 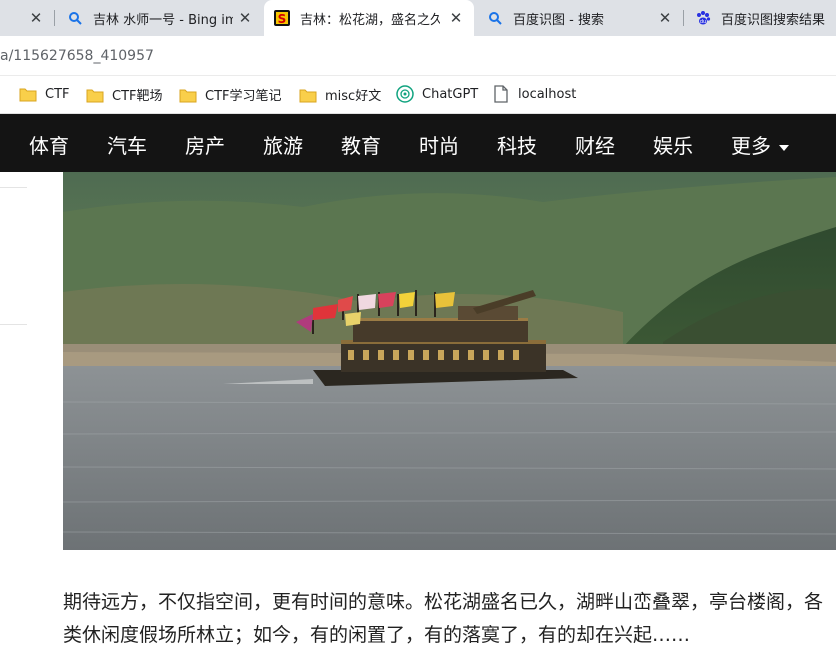 What do you see at coordinates (673, 144) in the screenshot?
I see `nav-item-entertainment: 娱乐` at bounding box center [673, 144].